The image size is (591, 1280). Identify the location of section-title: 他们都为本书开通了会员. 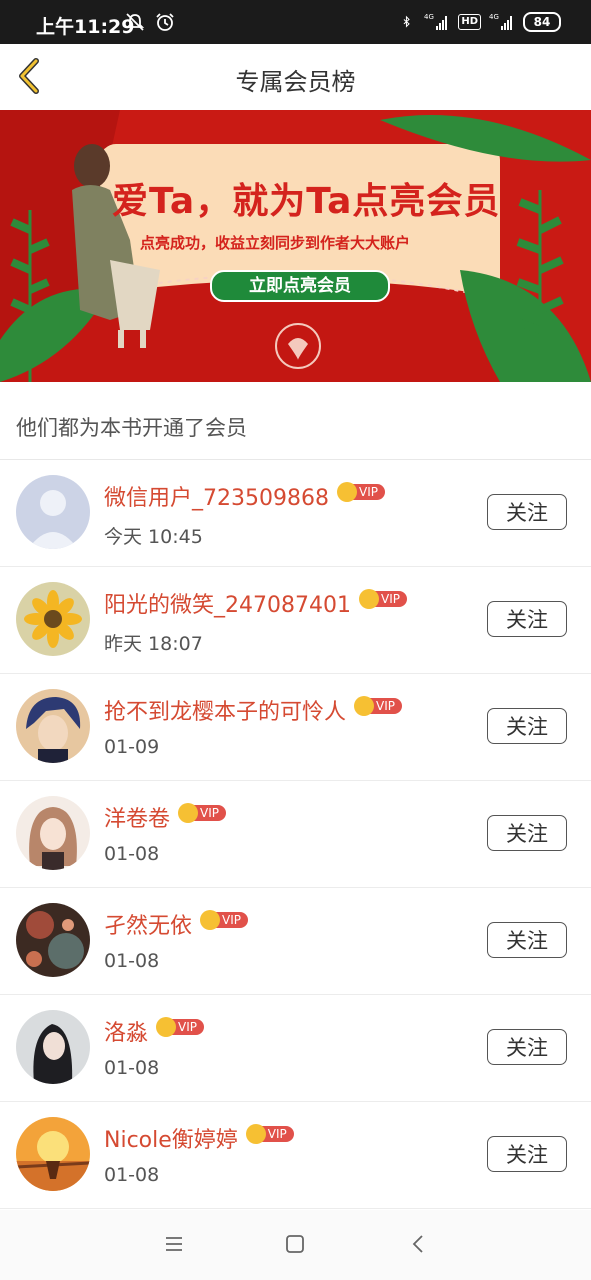
(131, 428).